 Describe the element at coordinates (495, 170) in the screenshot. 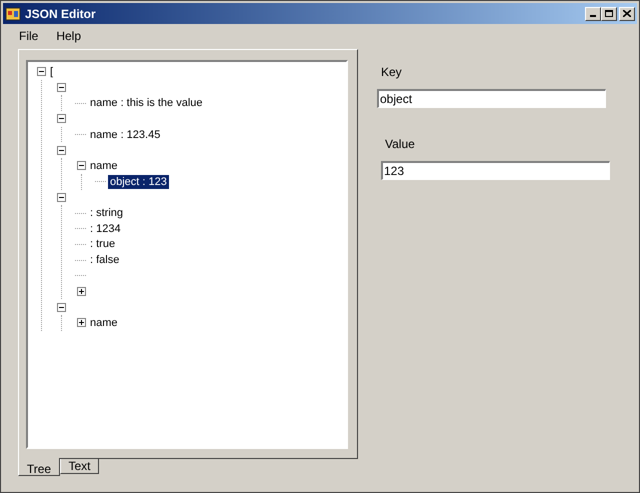

I see `text-field: 123` at that location.